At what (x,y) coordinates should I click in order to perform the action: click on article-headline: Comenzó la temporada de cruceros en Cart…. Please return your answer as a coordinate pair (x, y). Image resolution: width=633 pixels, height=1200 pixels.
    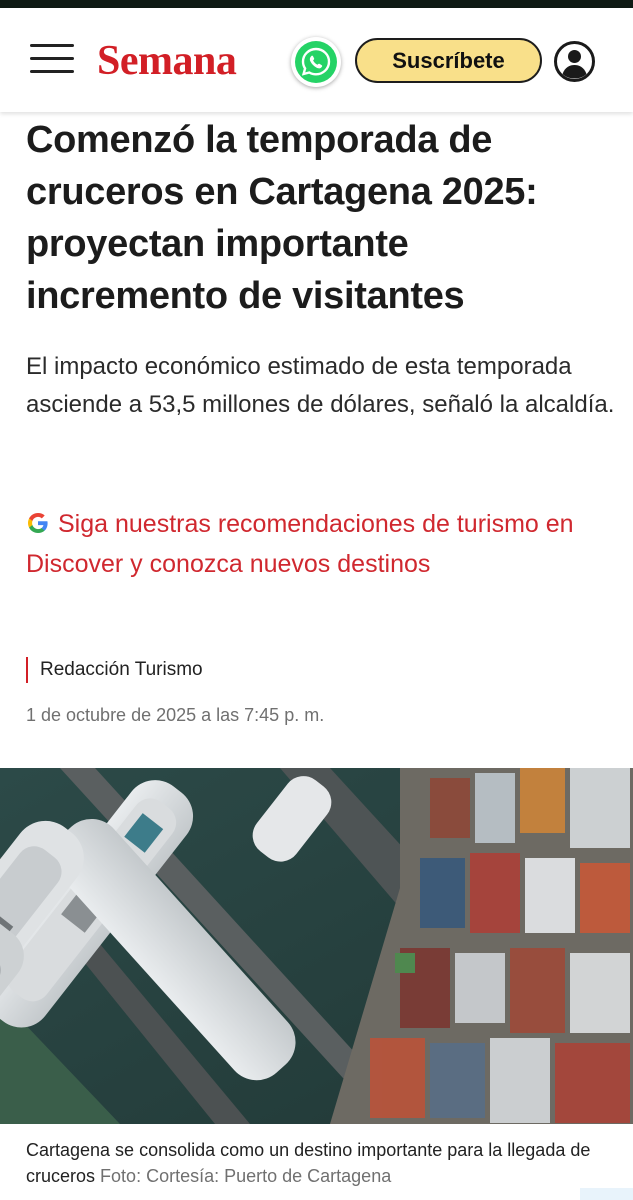
    Looking at the image, I should click on (282, 218).